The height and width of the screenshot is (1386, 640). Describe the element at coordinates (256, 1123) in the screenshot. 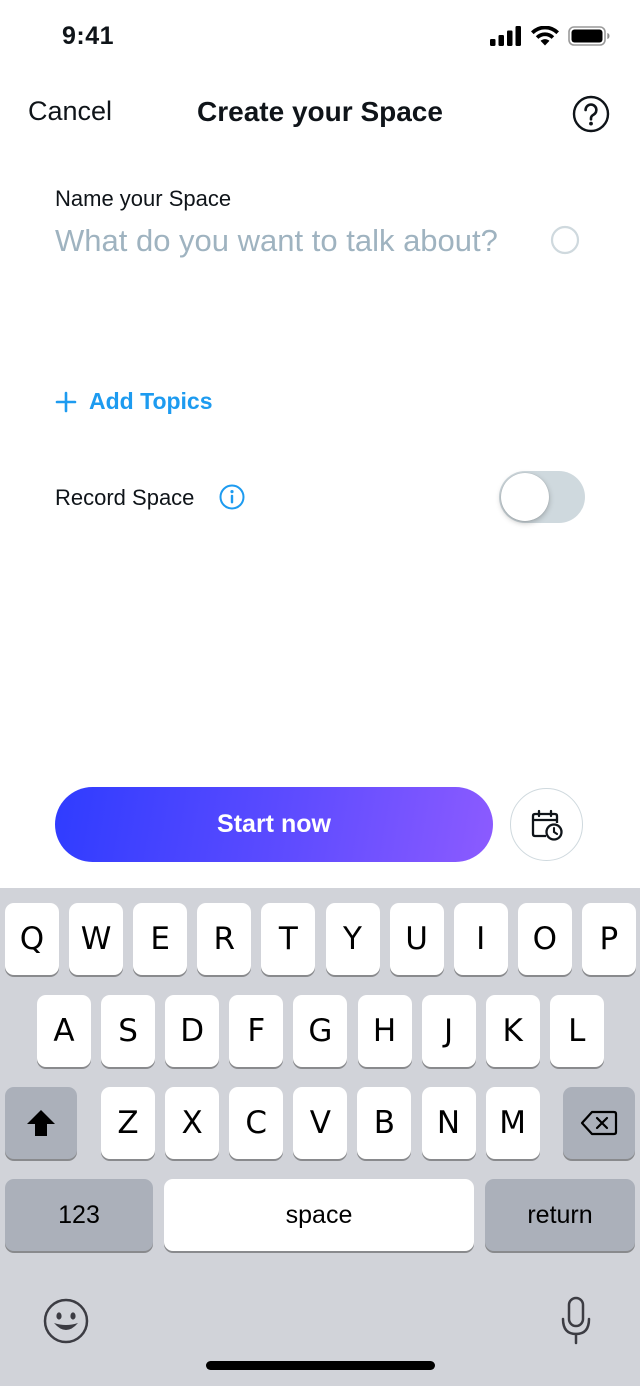

I see `key-c: C` at that location.